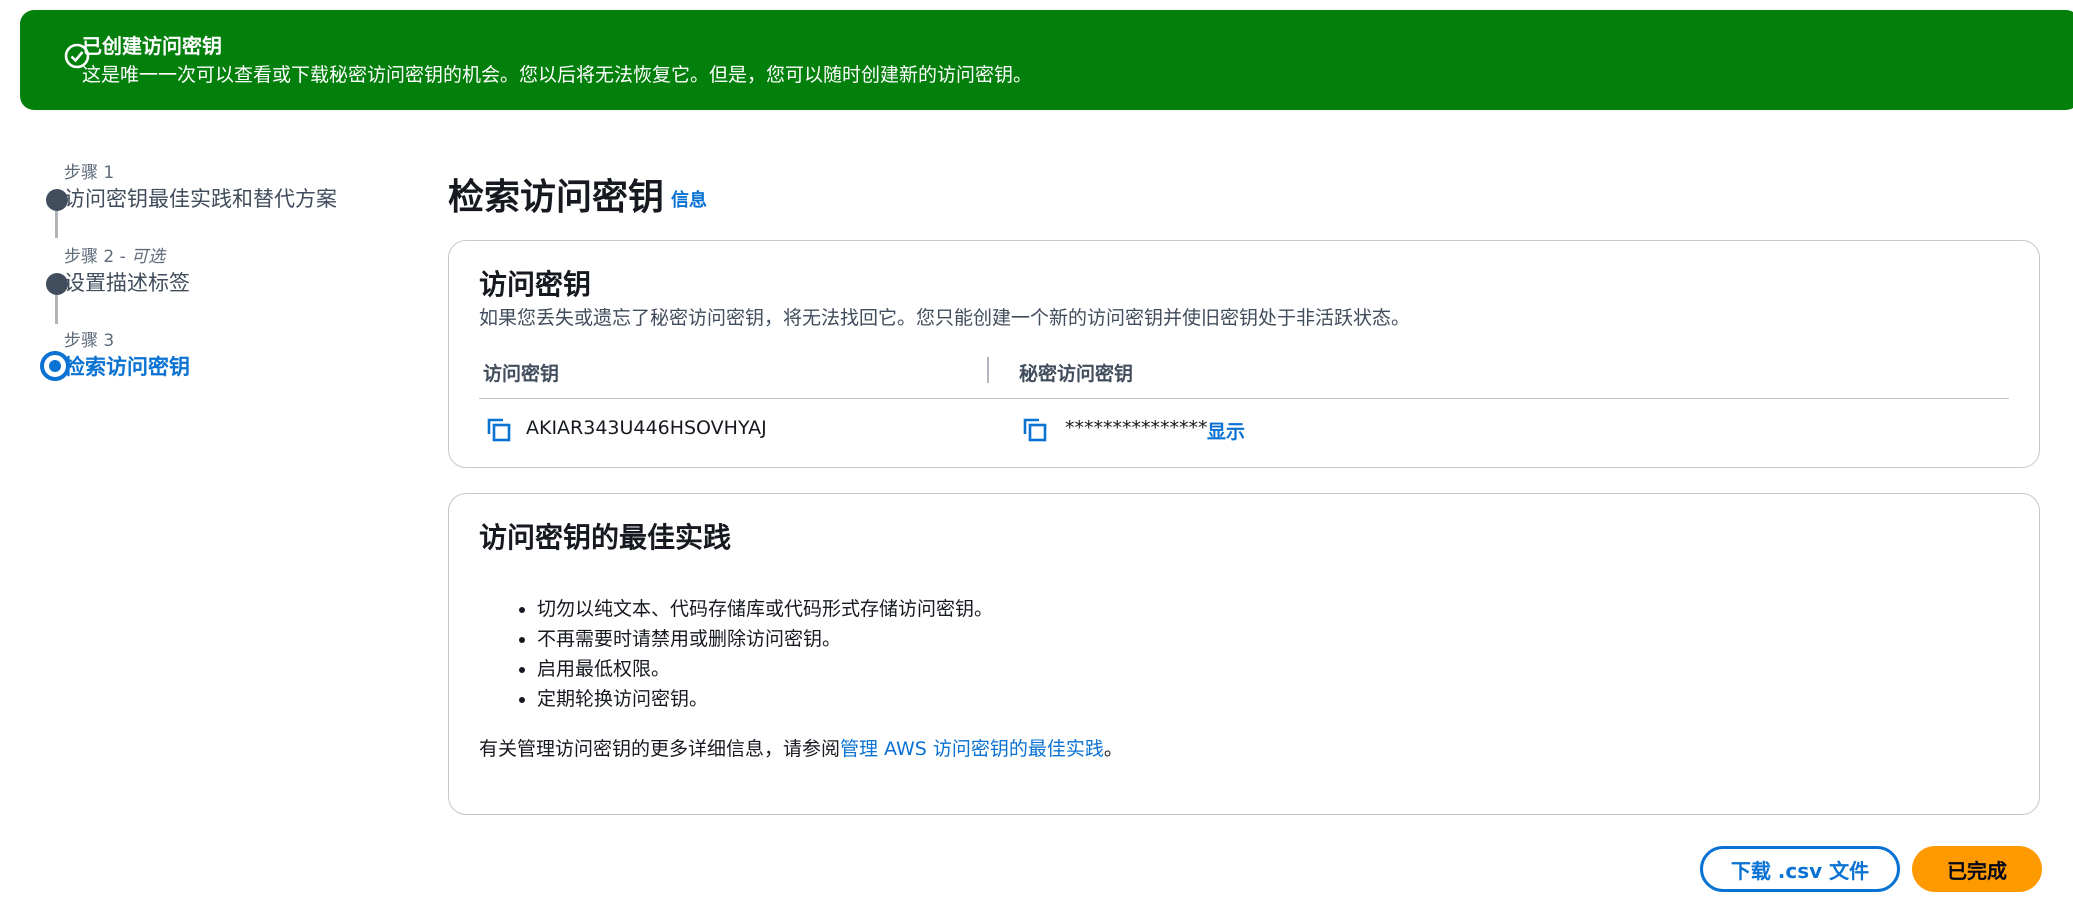  Describe the element at coordinates (765, 669) in the screenshot. I see `list-item: 启用最低权限。` at that location.